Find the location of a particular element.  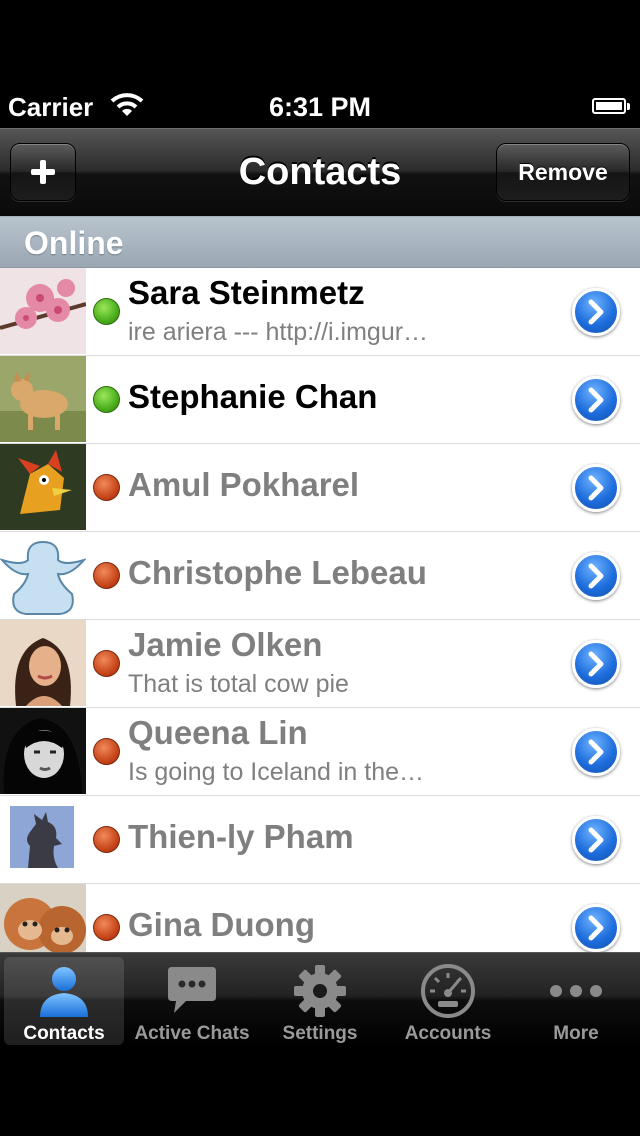

contact-status-message: That is total cow pie is located at coordinates (238, 684).